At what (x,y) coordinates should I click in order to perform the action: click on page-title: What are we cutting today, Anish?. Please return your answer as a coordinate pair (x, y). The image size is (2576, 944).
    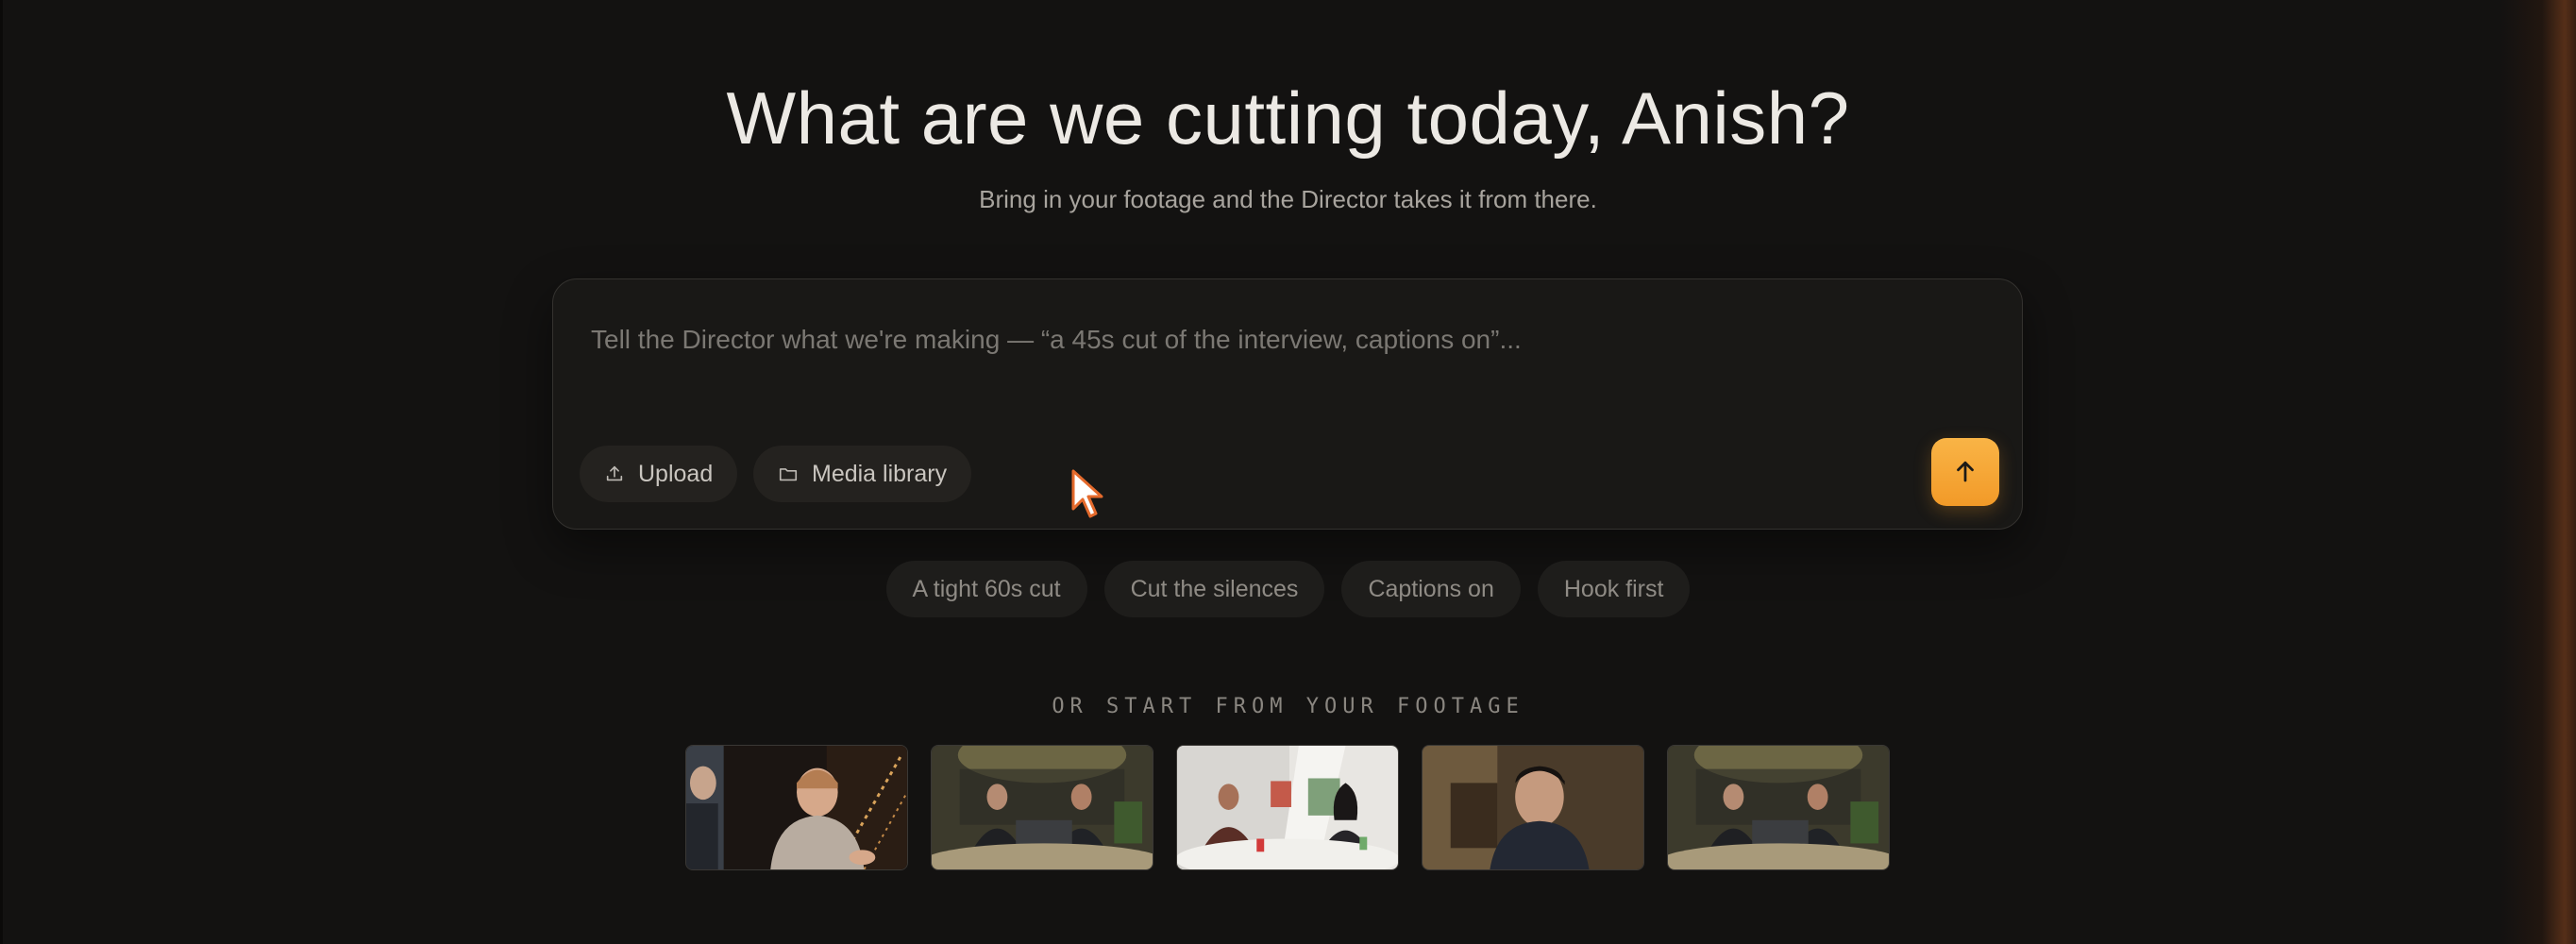
    Looking at the image, I should click on (1288, 118).